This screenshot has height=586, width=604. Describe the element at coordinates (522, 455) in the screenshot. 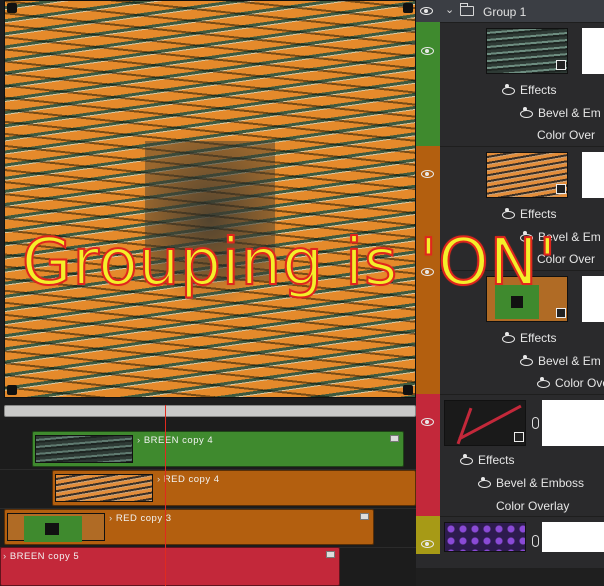

I see `layer-item: Effects Bevel & Emboss Color Overlay` at that location.